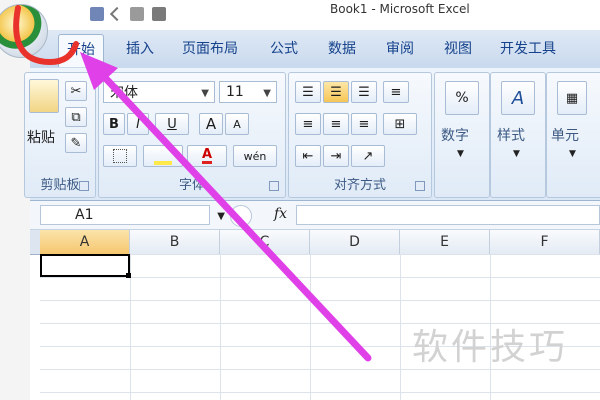 This screenshot has height=400, width=600. I want to click on column-header-f: F, so click(545, 242).